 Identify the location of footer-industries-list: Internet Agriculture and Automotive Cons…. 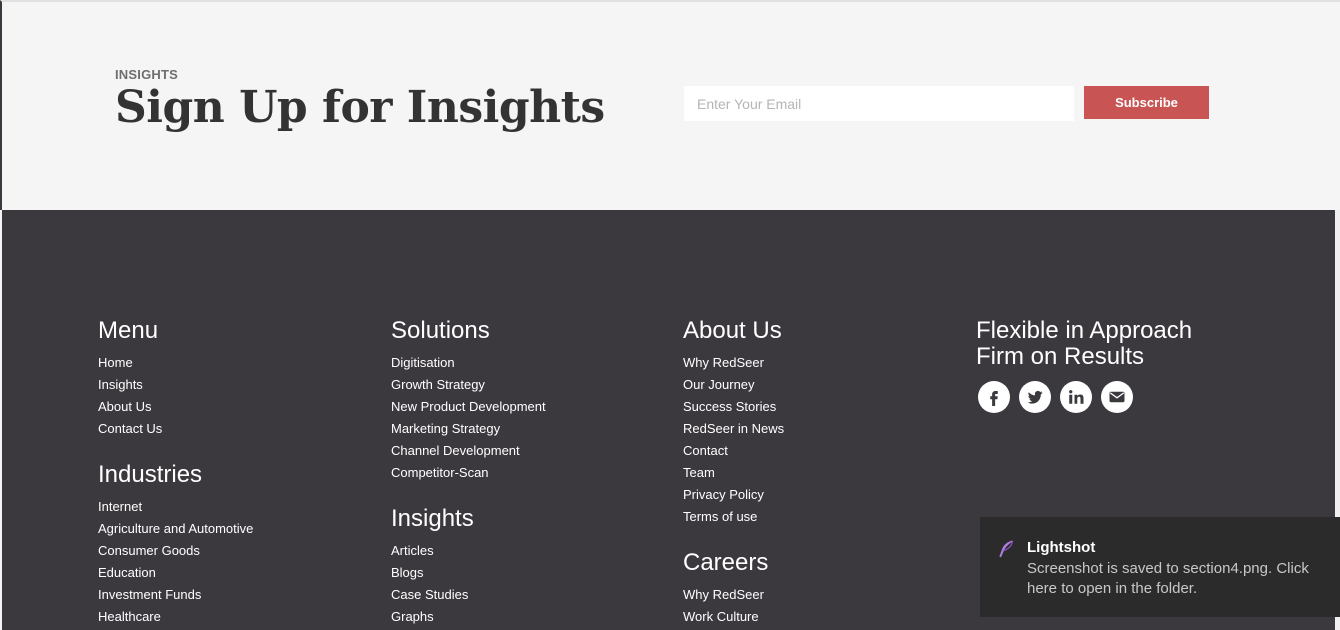
(175, 562).